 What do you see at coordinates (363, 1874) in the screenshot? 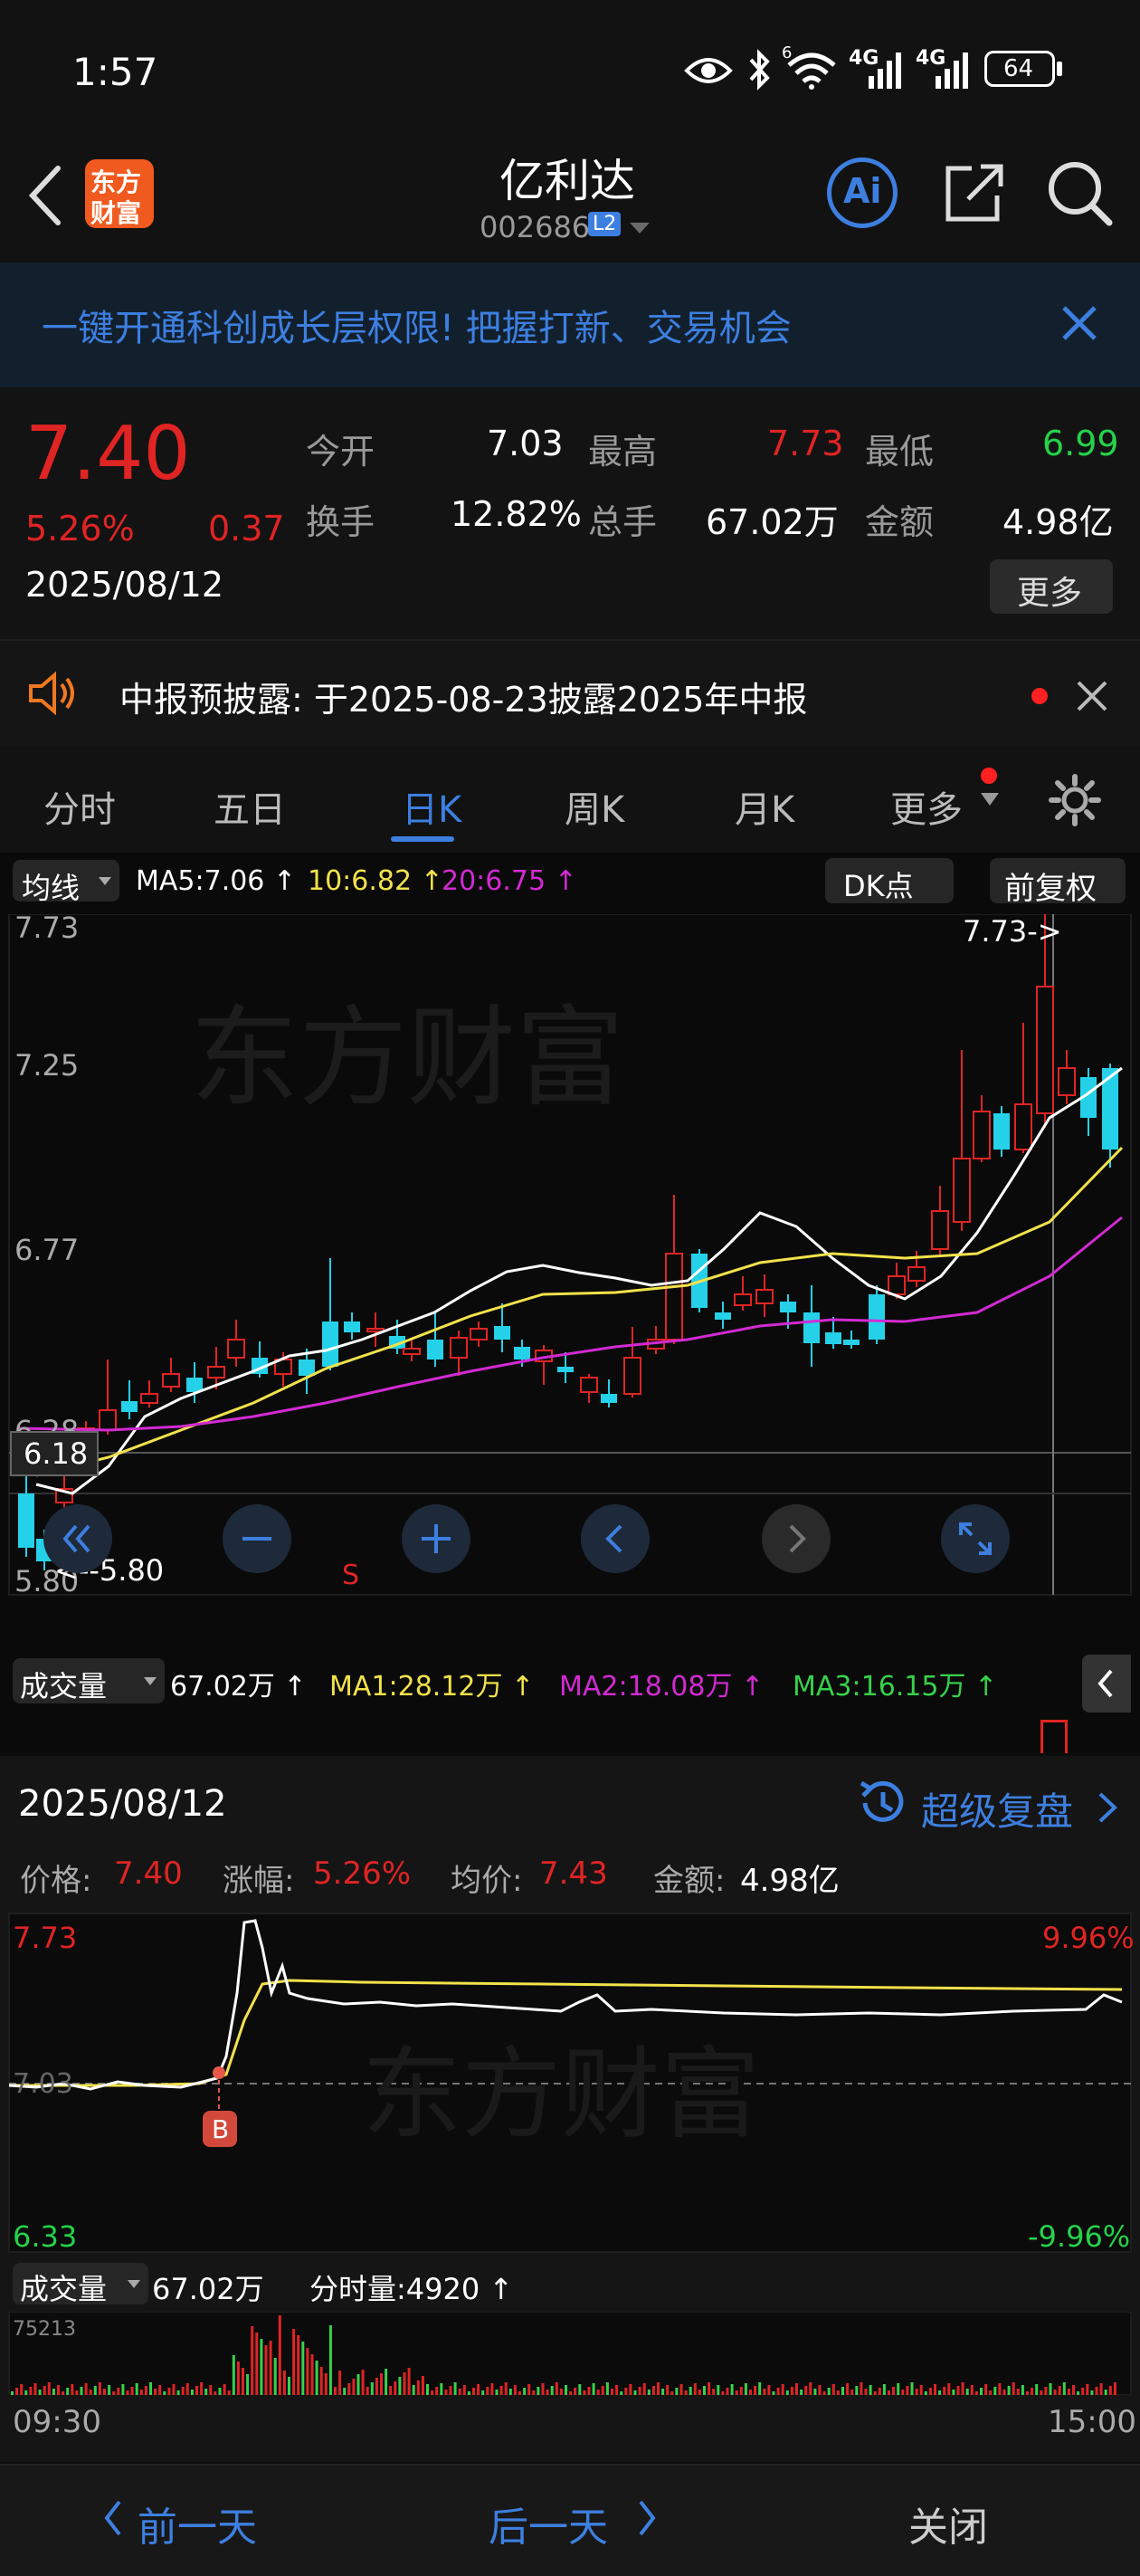
I see `replay-change: 5.26%` at bounding box center [363, 1874].